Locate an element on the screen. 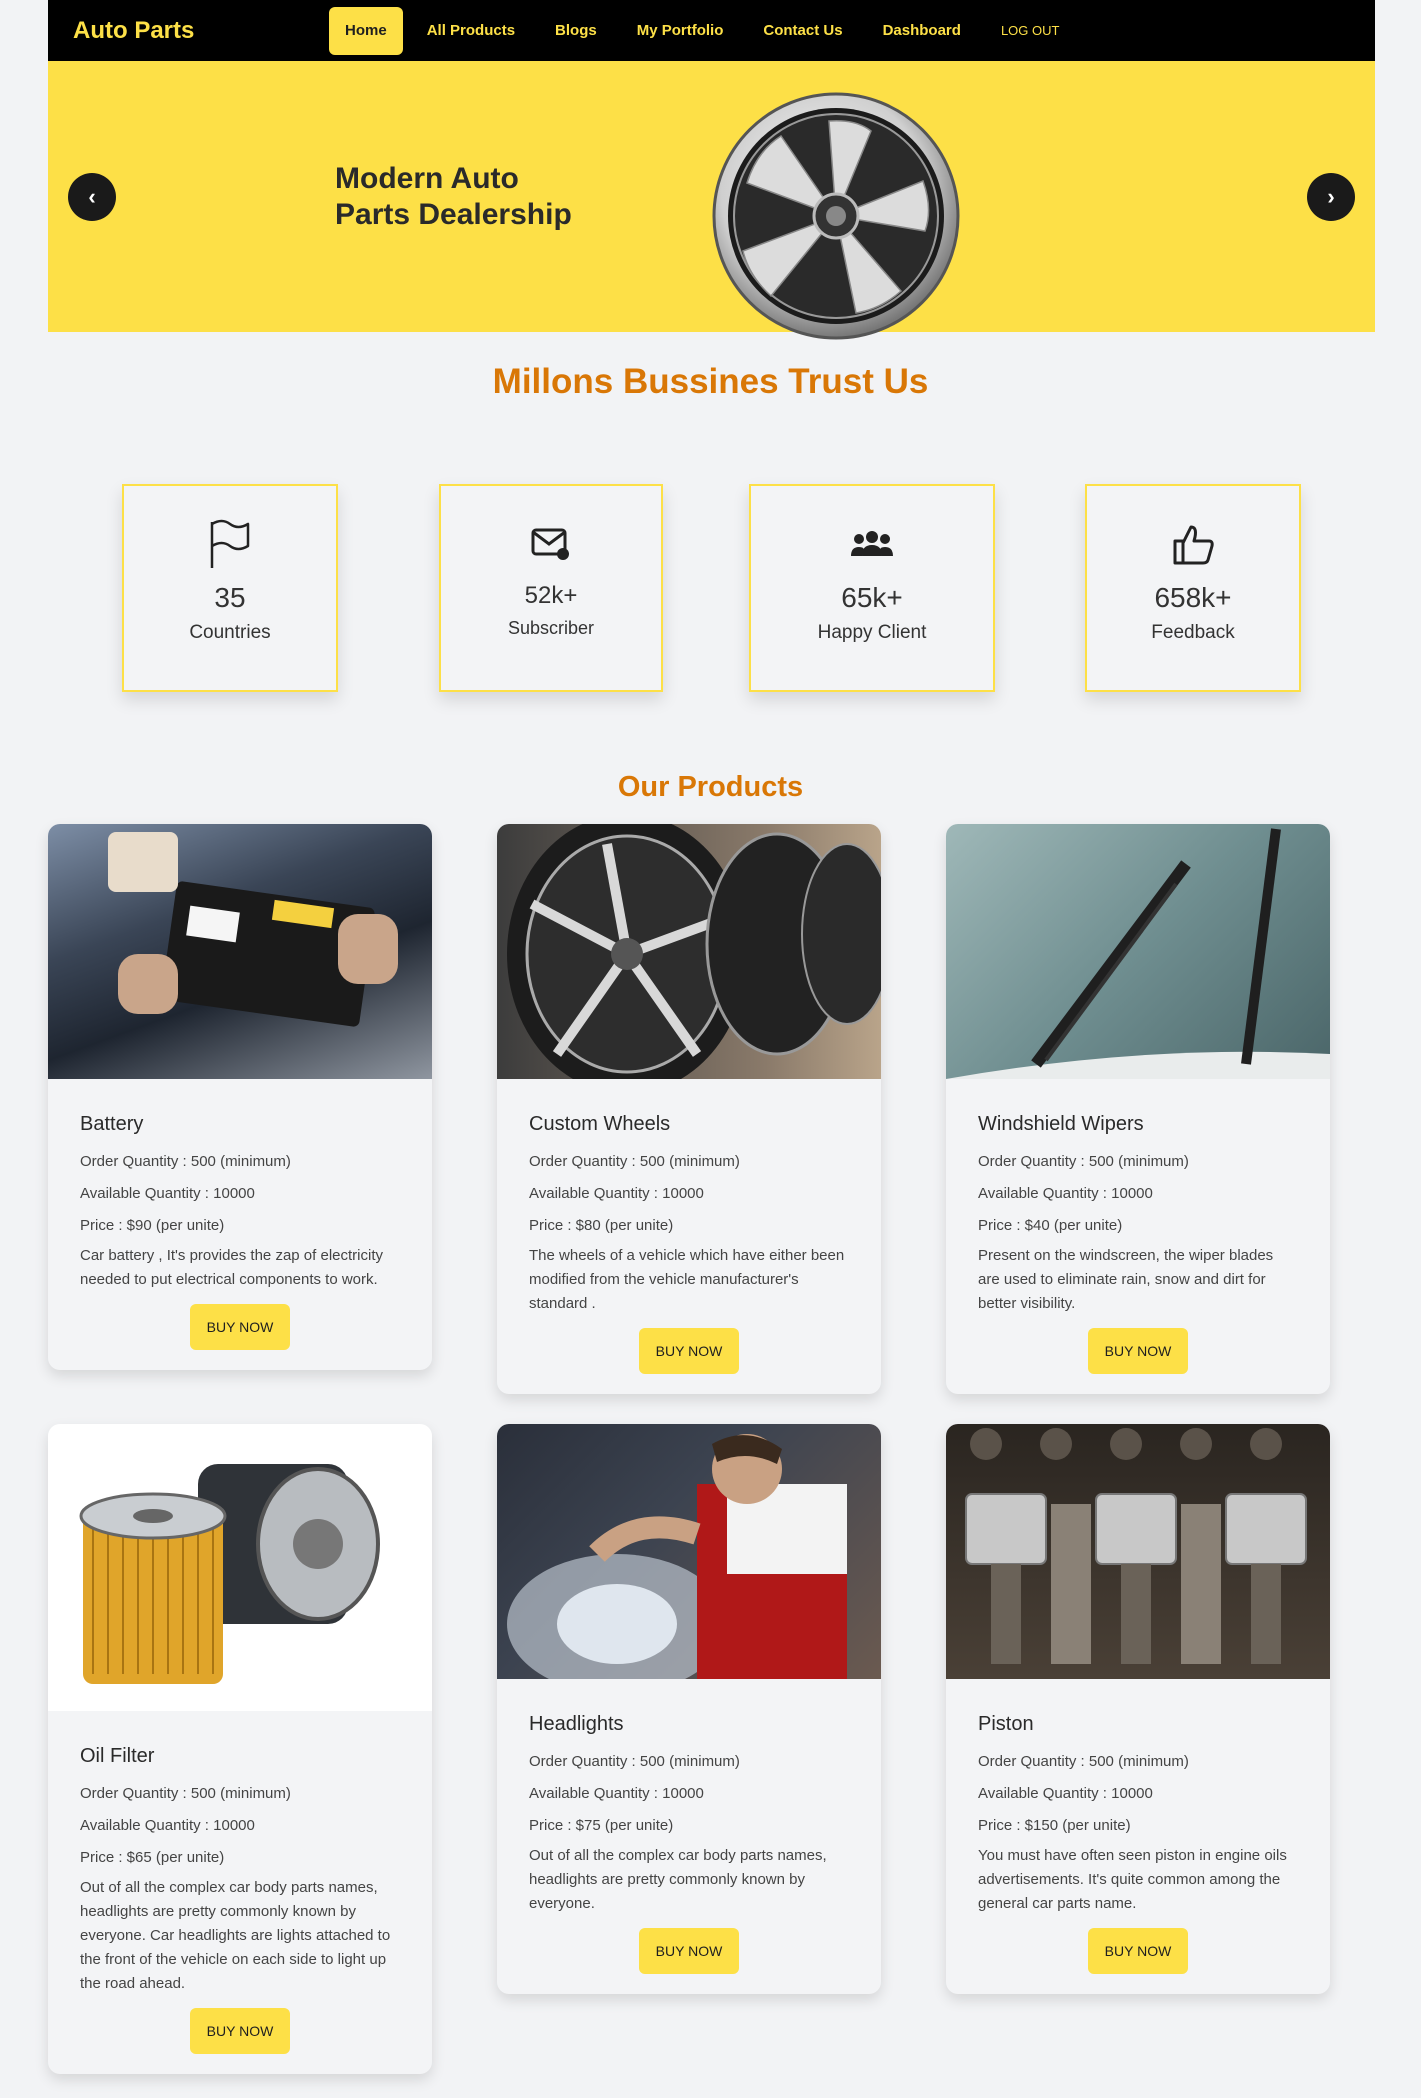  thumbs-up-icon is located at coordinates (1193, 544).